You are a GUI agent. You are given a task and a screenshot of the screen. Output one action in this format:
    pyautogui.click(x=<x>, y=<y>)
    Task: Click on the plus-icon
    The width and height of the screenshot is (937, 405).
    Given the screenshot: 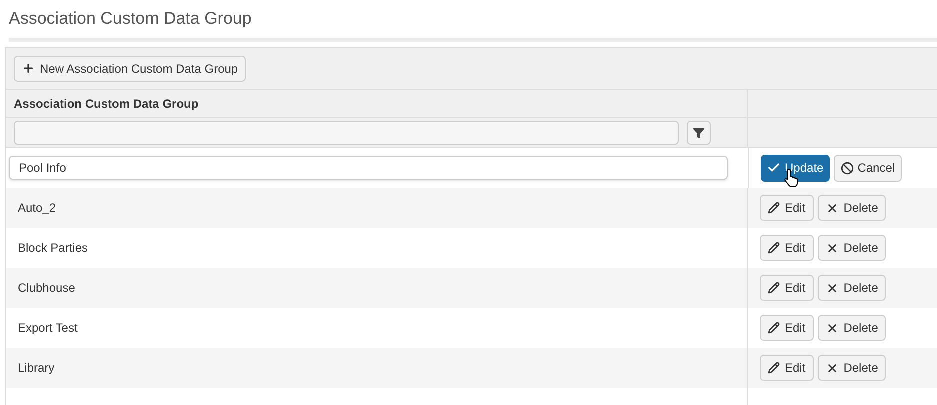 What is the action you would take?
    pyautogui.click(x=28, y=68)
    